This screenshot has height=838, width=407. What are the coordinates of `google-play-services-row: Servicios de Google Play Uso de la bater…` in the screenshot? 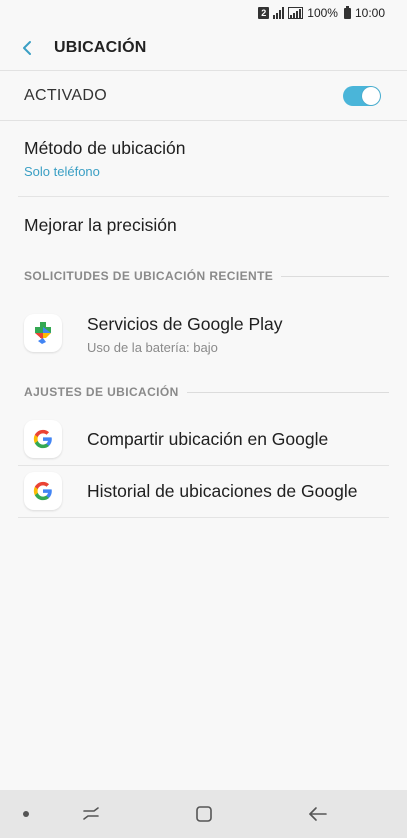 It's located at (203, 334).